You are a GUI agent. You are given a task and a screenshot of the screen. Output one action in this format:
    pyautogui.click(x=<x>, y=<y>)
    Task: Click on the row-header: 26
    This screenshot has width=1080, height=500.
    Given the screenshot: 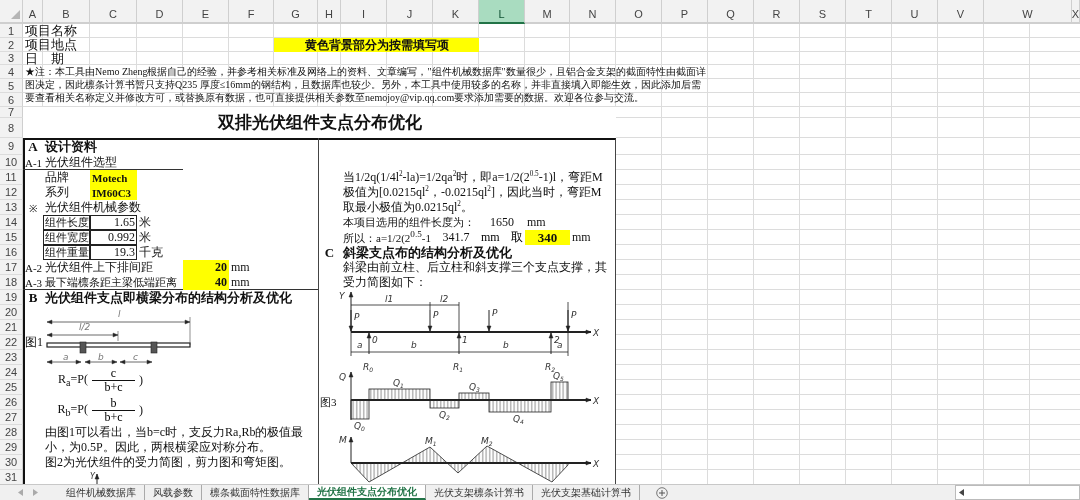 What is the action you would take?
    pyautogui.click(x=11, y=402)
    